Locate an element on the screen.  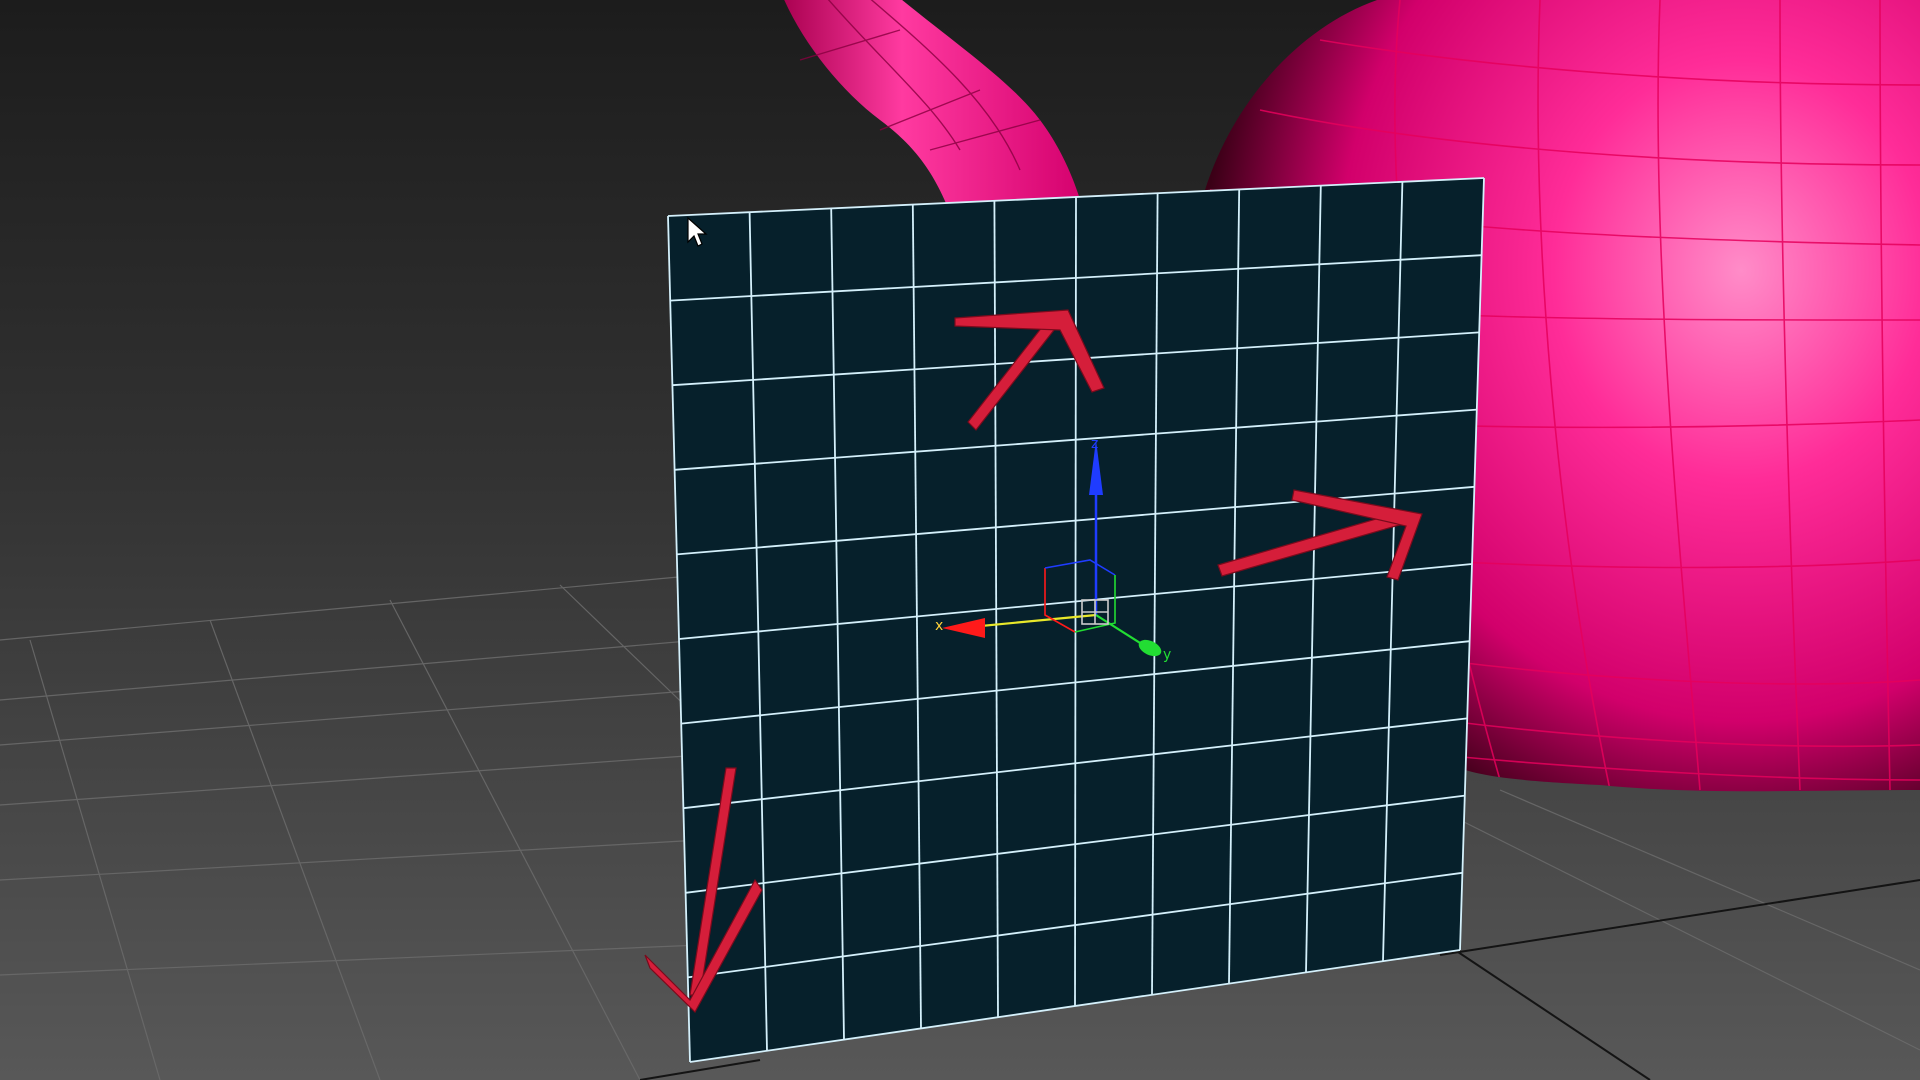
gizmo-z-label: z is located at coordinates (1094, 444).